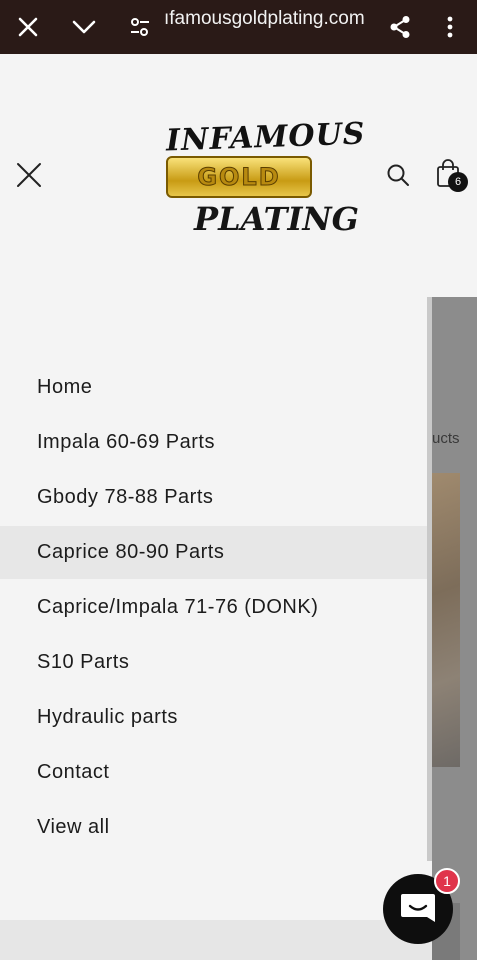 This screenshot has width=477, height=960. Describe the element at coordinates (447, 881) in the screenshot. I see `chat-unread-badge: 1` at that location.